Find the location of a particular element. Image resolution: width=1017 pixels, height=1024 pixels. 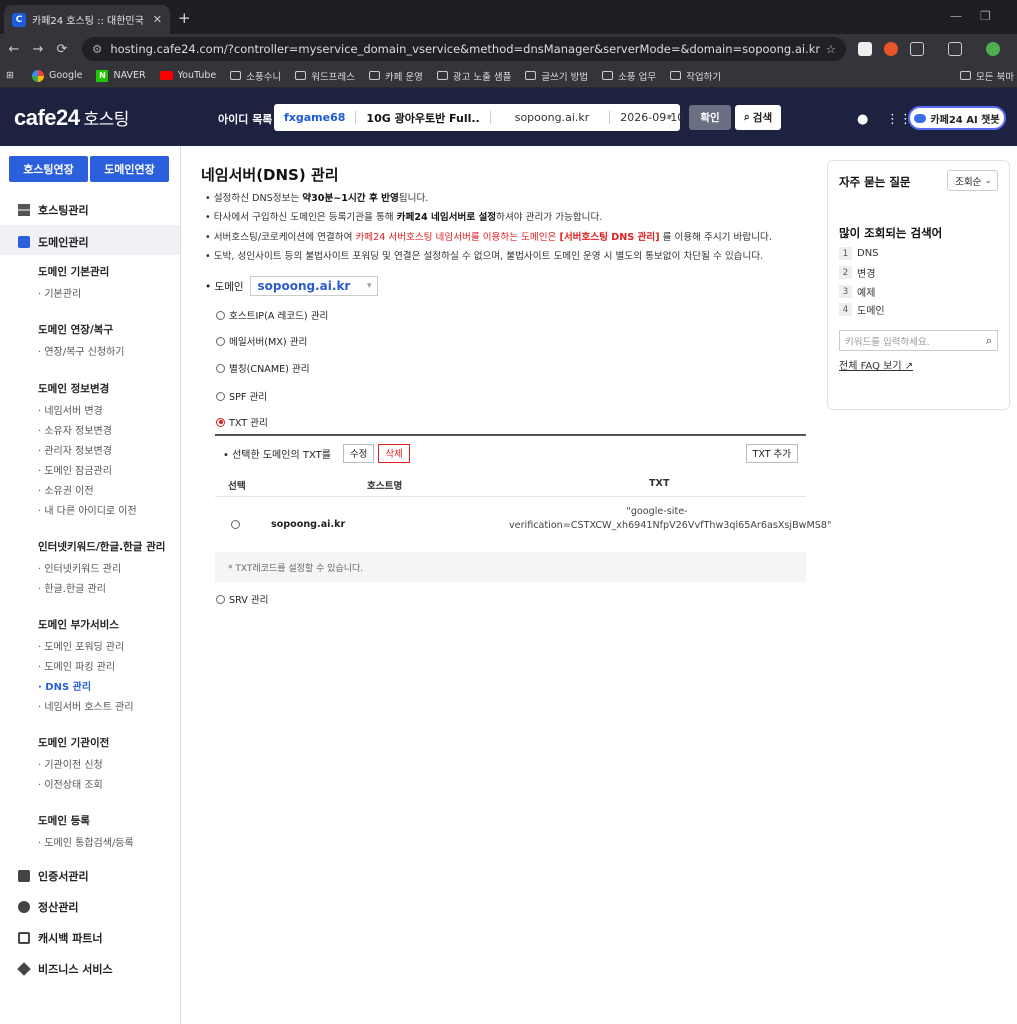

sidebar-subitem: · 도메인 잠금관리 is located at coordinates (75, 469).